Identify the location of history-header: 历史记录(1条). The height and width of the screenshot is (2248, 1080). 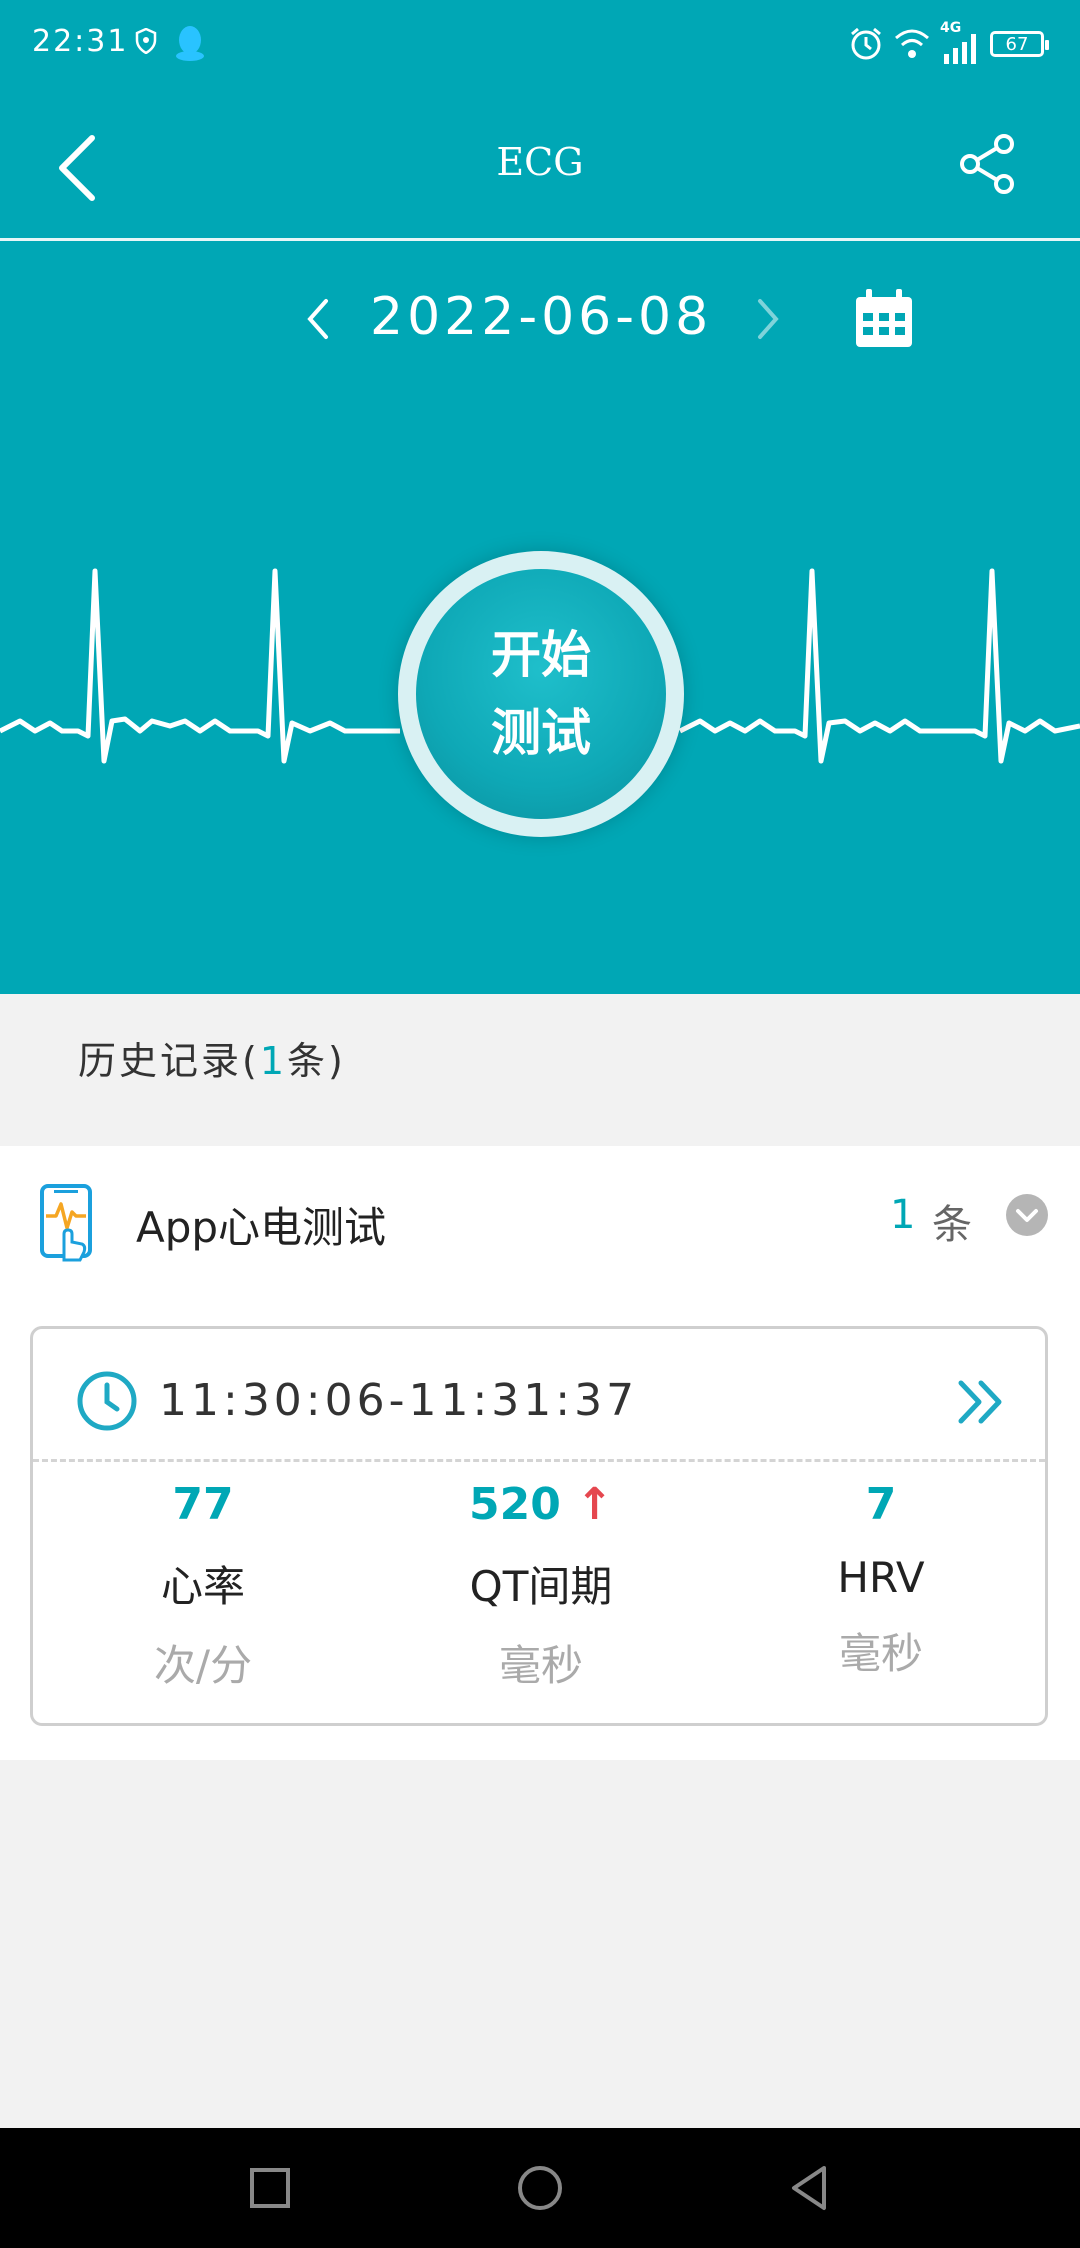
(212, 1057).